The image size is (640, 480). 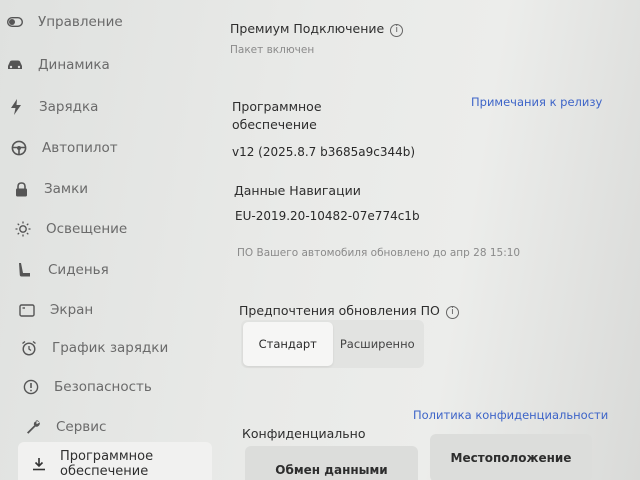 What do you see at coordinates (33, 427) in the screenshot?
I see `wrench-icon` at bounding box center [33, 427].